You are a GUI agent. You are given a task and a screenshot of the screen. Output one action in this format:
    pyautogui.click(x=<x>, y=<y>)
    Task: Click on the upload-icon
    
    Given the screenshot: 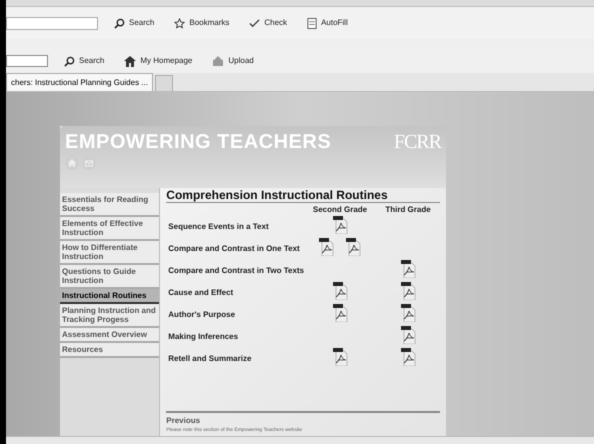 What is the action you would take?
    pyautogui.click(x=218, y=61)
    